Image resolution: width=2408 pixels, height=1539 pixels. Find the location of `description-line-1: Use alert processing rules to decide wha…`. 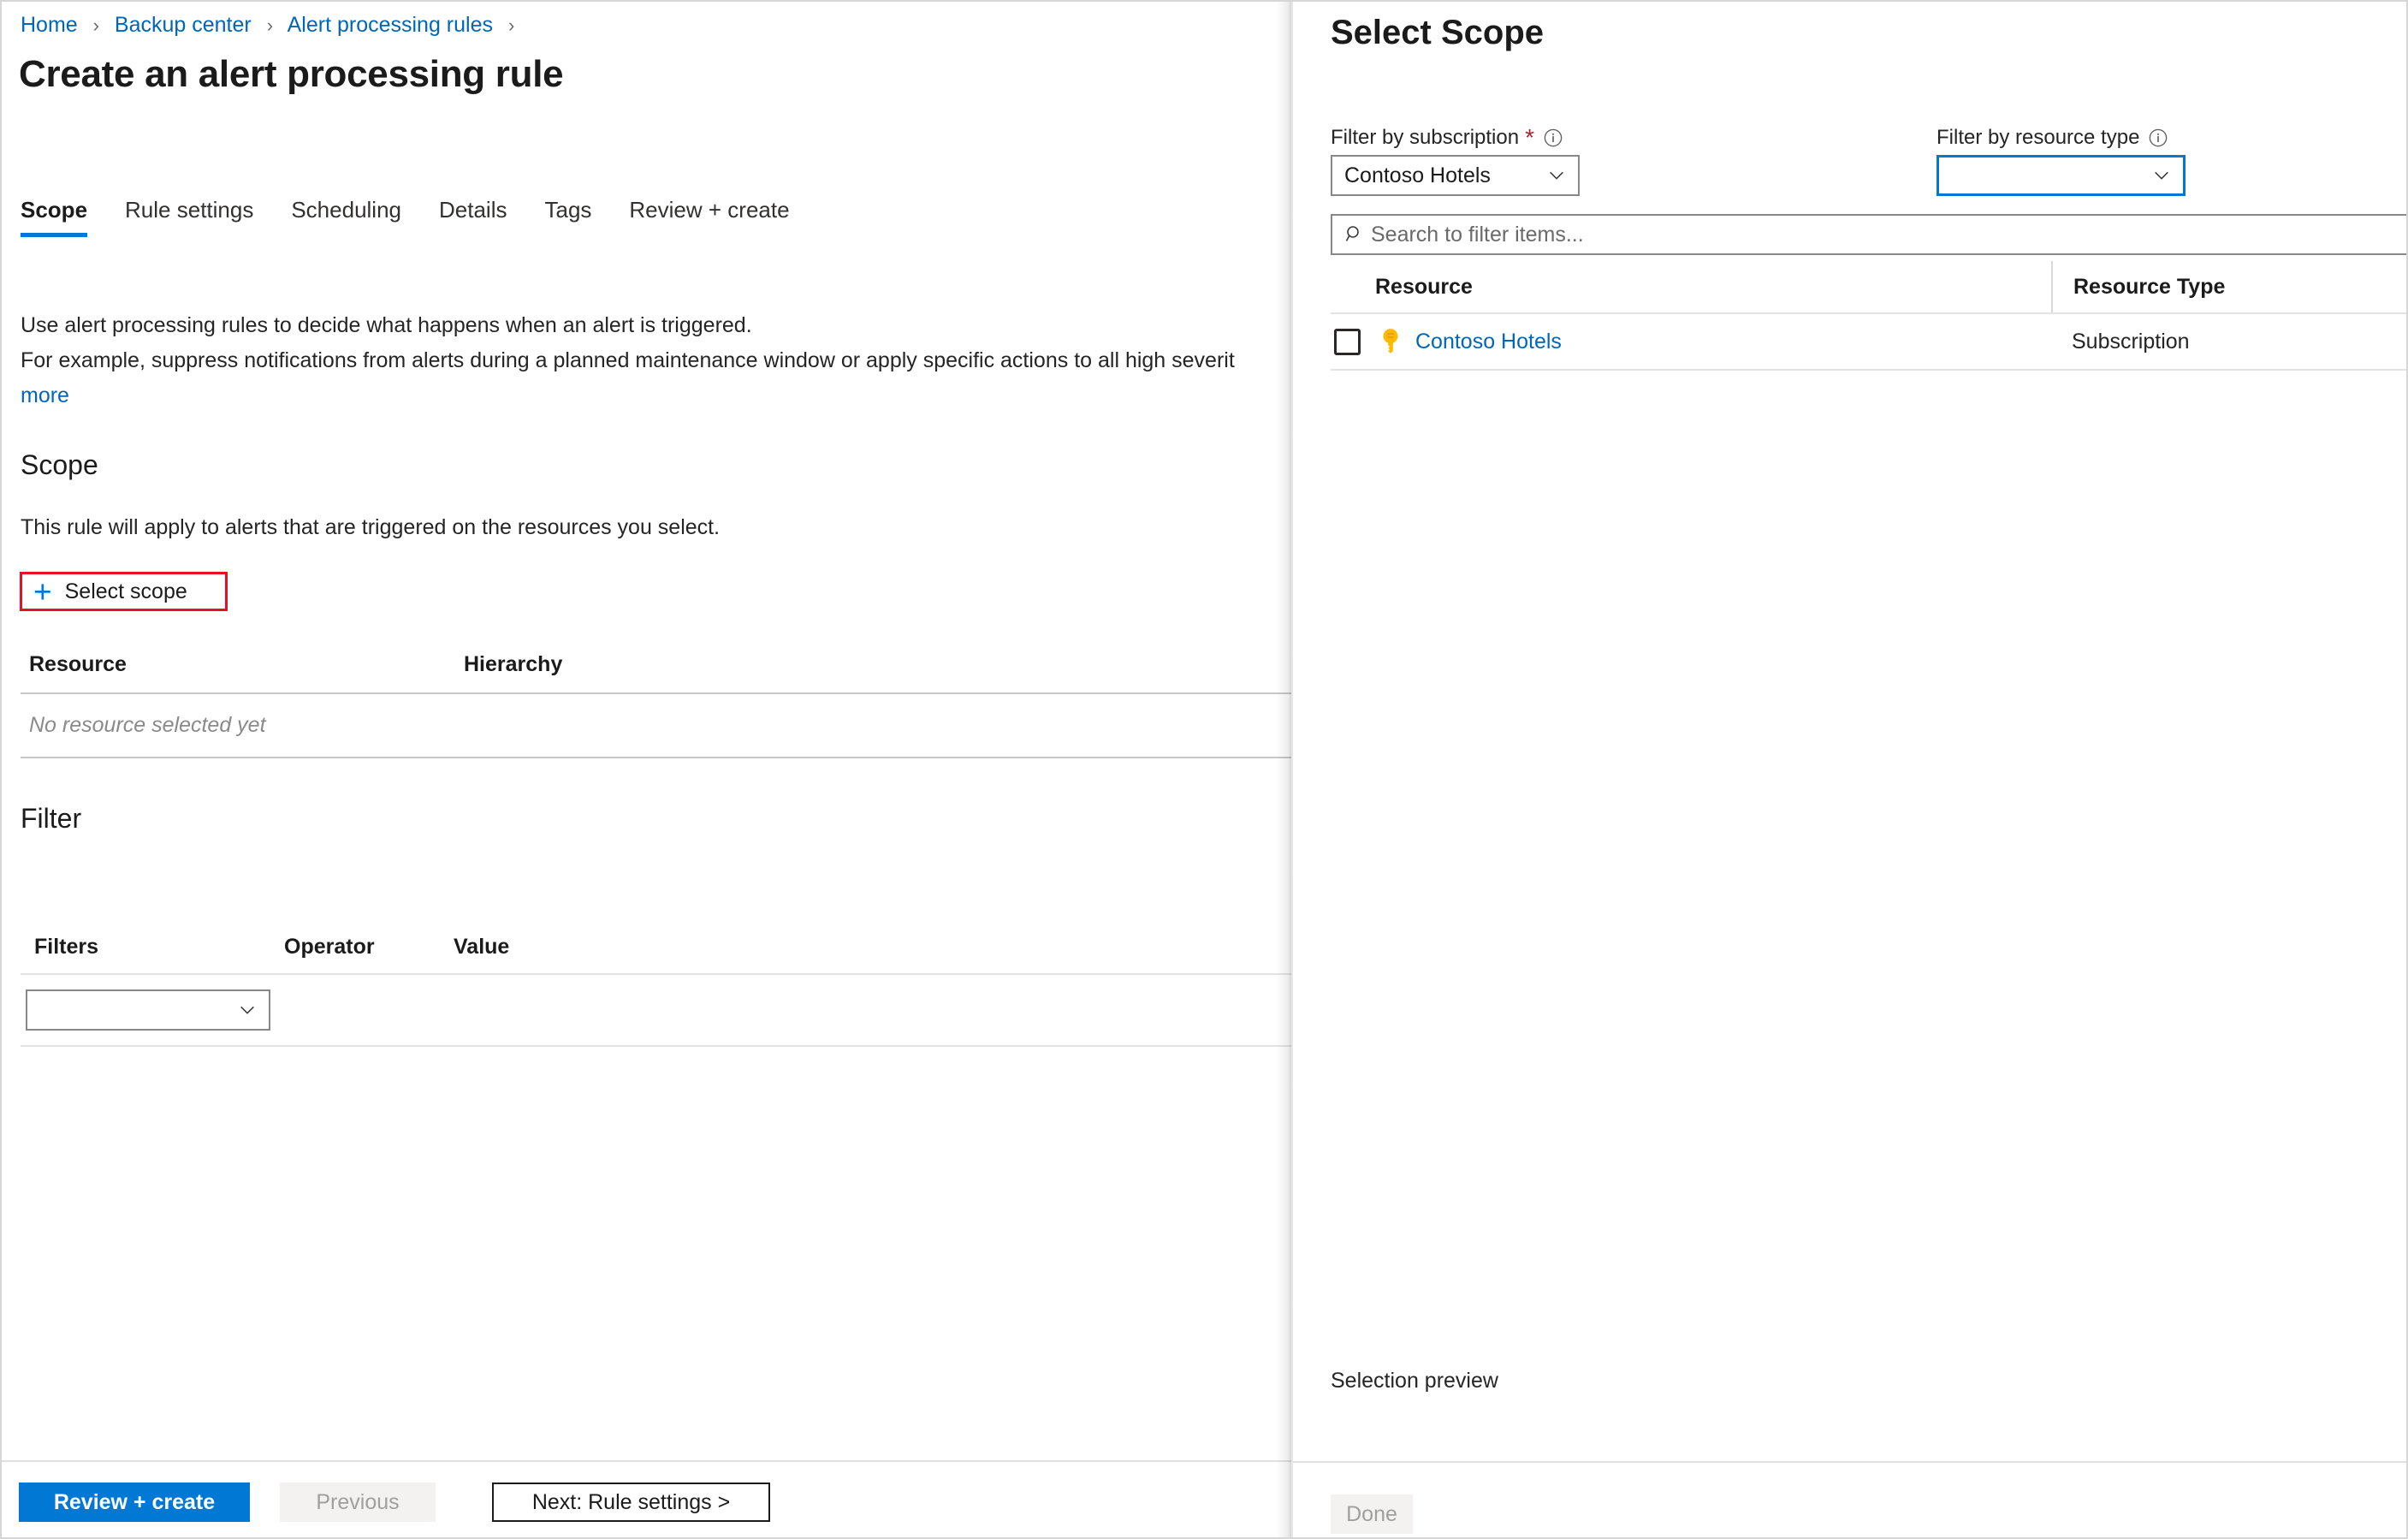

description-line-1: Use alert processing rules to decide wha… is located at coordinates (387, 325).